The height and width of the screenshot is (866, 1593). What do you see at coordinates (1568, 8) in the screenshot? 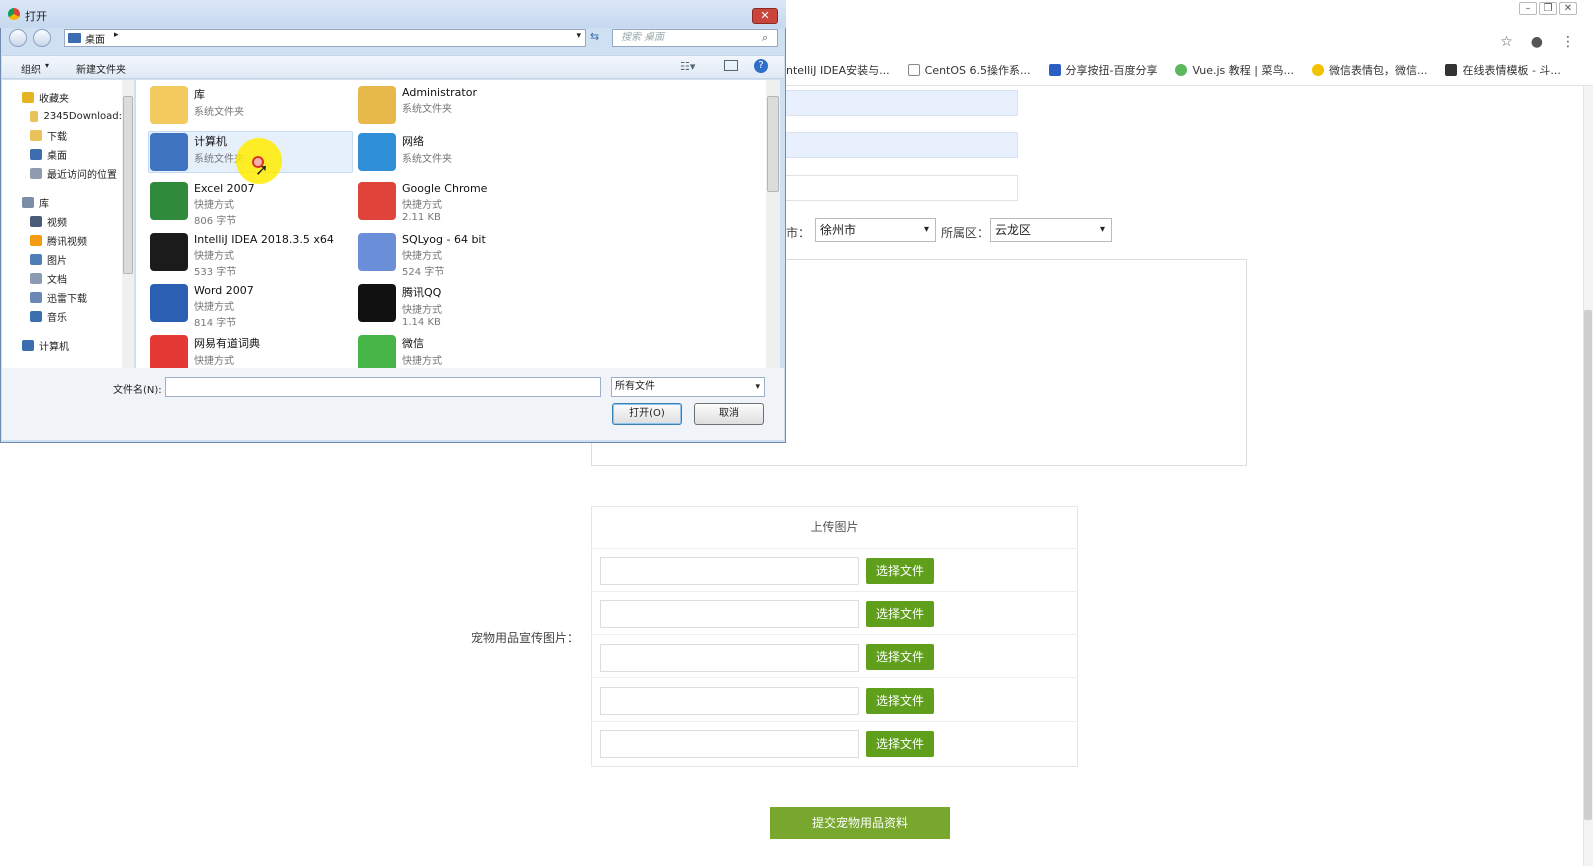
I see `close-icon: ✕` at bounding box center [1568, 8].